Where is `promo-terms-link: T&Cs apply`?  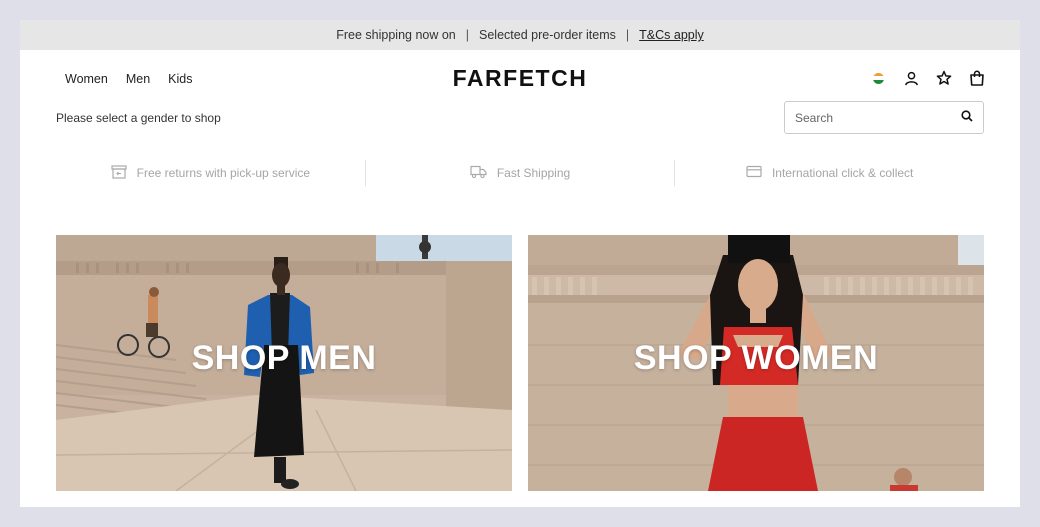 promo-terms-link: T&Cs apply is located at coordinates (671, 35).